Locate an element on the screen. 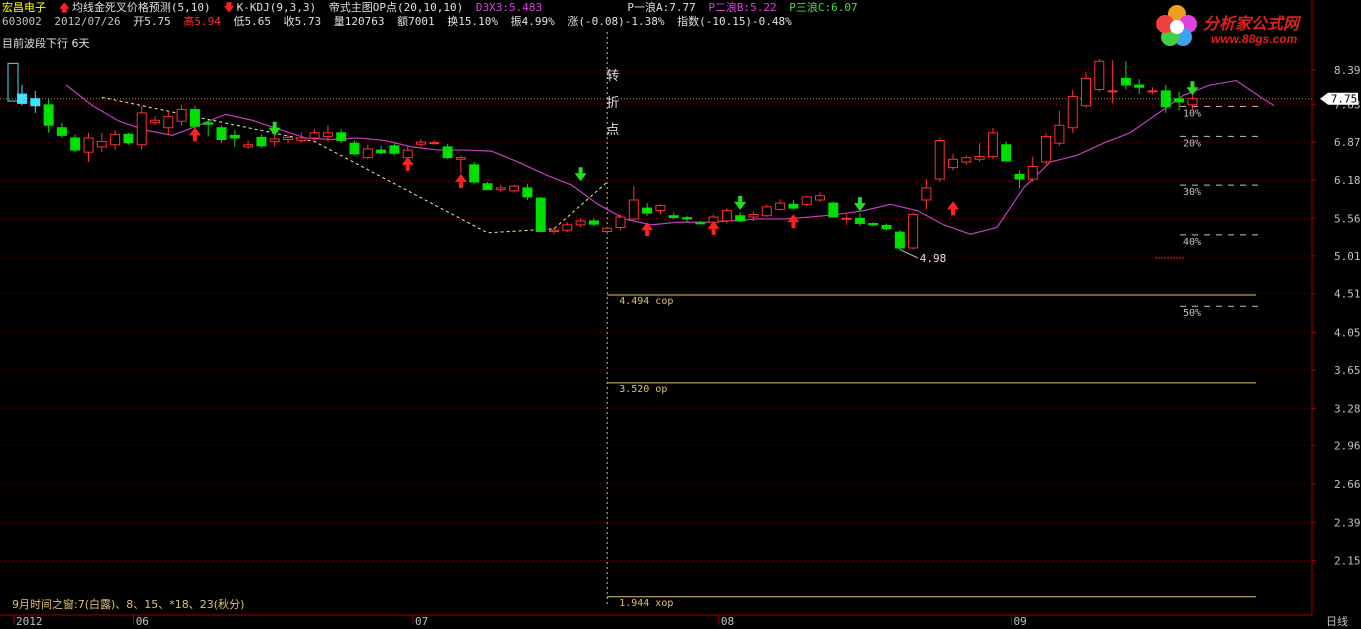 This screenshot has width=1361, height=629. low-label: 4.98 is located at coordinates (933, 258).